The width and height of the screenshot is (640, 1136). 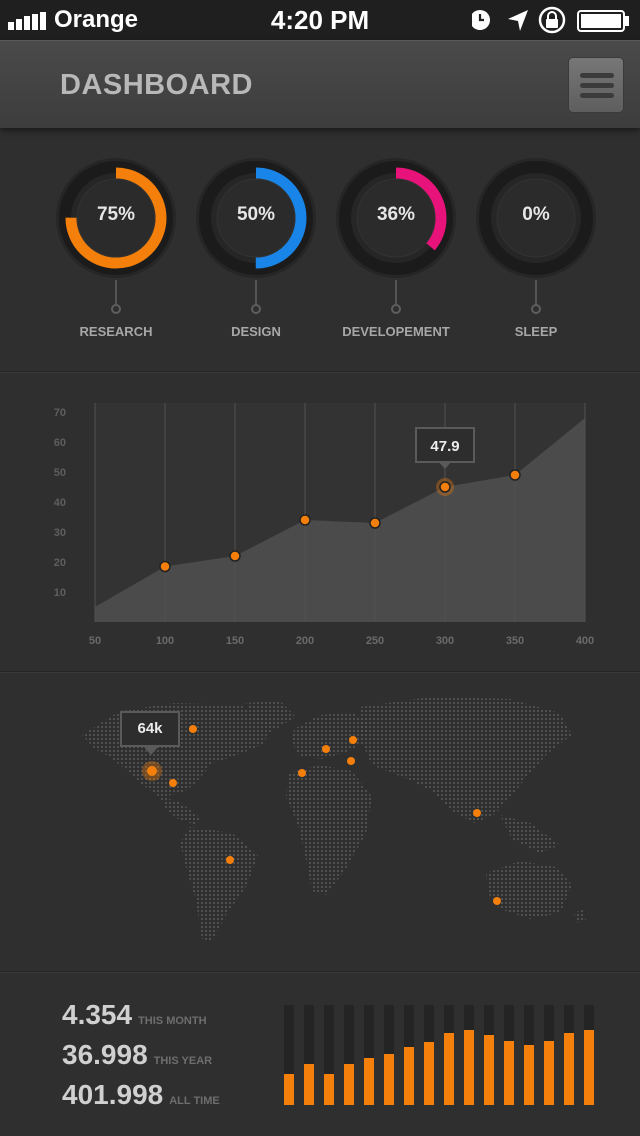 I want to click on page-title: DASHBOARD, so click(x=156, y=85).